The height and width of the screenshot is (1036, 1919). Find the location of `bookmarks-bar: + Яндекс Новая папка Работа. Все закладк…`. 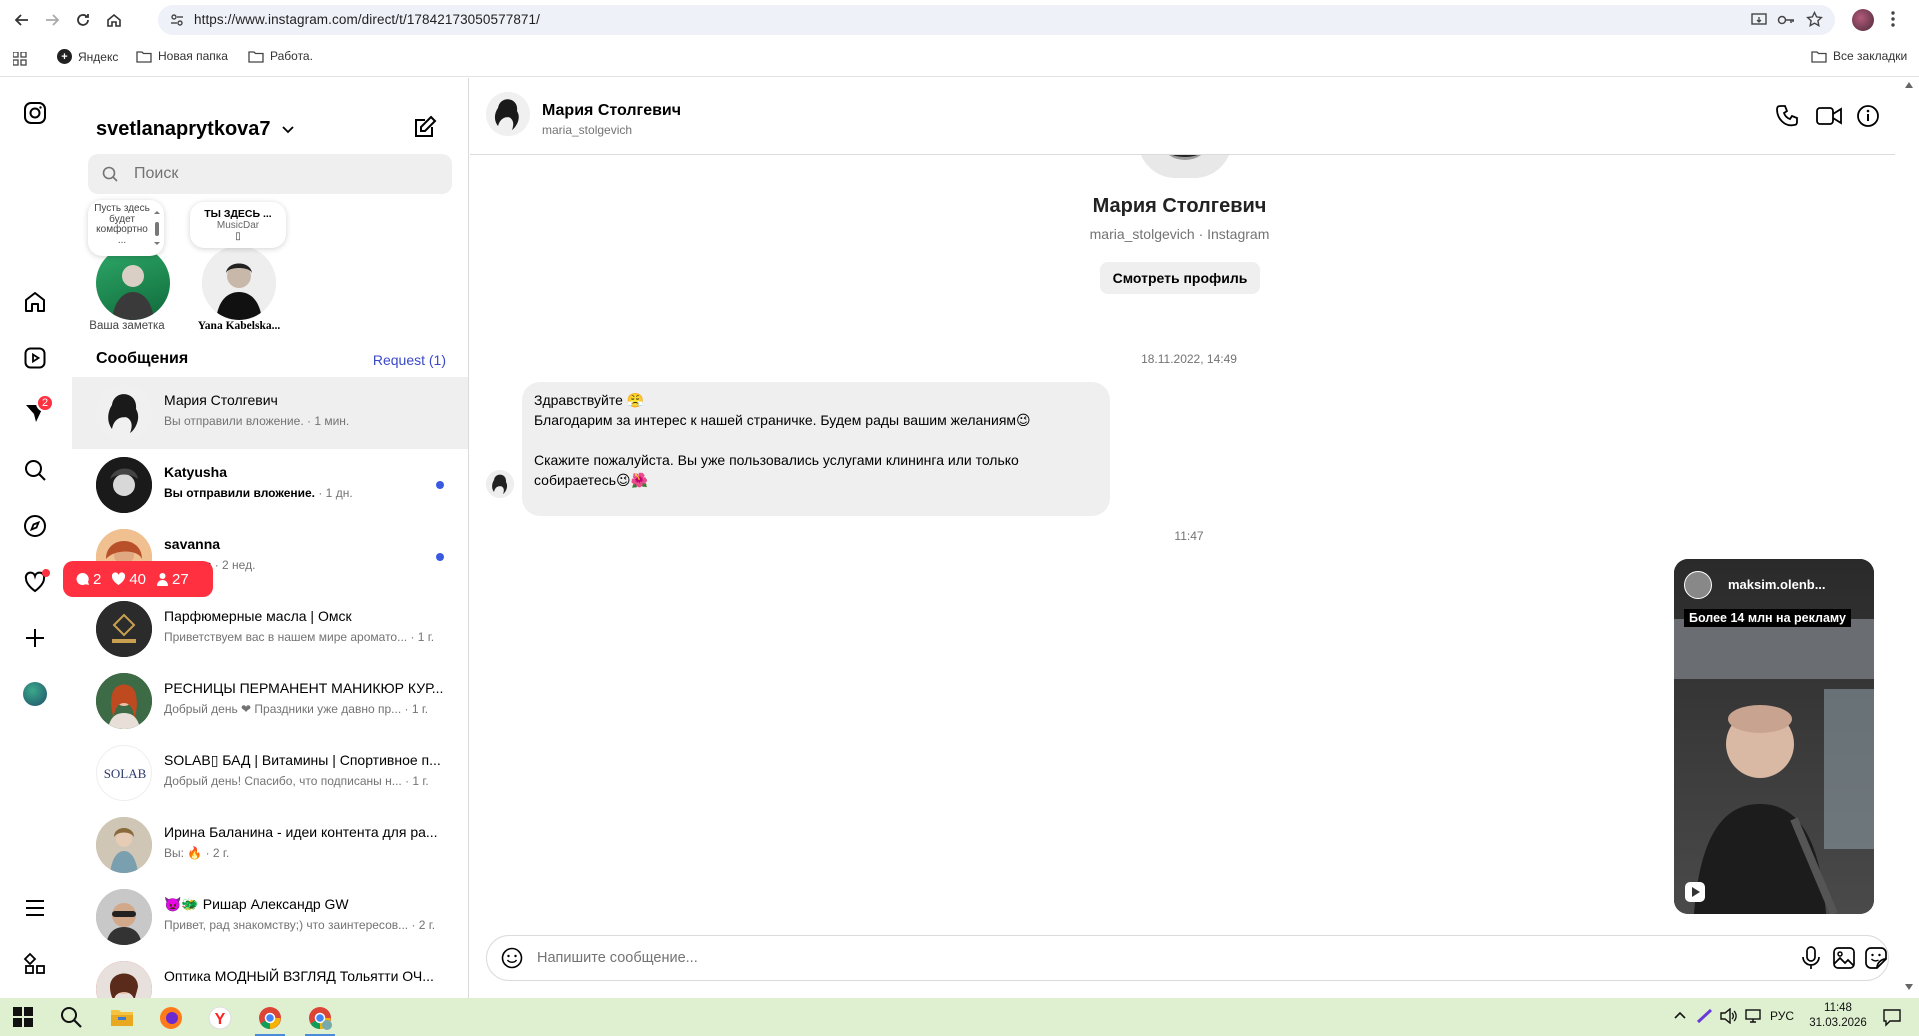

bookmarks-bar: + Яндекс Новая папка Работа. Все закладк… is located at coordinates (959, 58).